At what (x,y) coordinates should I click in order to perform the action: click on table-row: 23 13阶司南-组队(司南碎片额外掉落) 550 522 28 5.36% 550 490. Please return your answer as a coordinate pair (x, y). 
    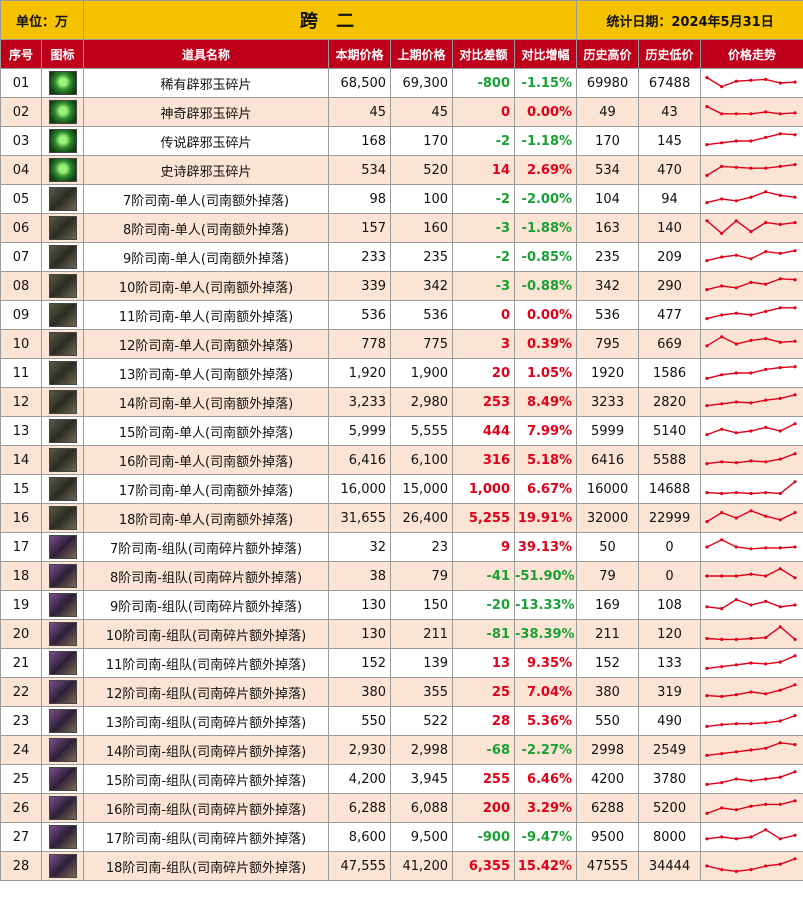
    Looking at the image, I should click on (401, 721).